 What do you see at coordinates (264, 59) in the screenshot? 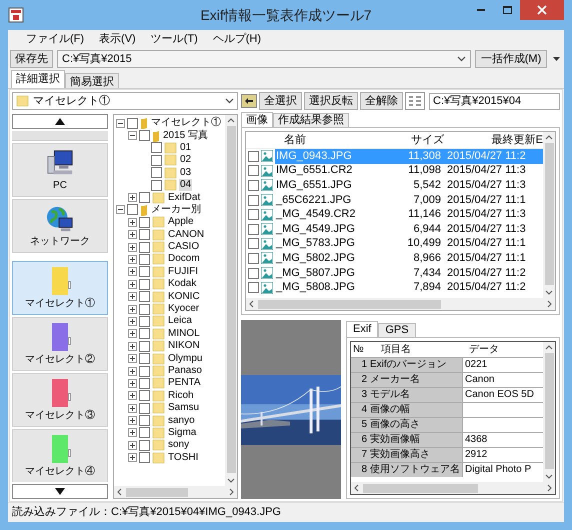
I see `save-path-combo: C:¥写真¥2015` at bounding box center [264, 59].